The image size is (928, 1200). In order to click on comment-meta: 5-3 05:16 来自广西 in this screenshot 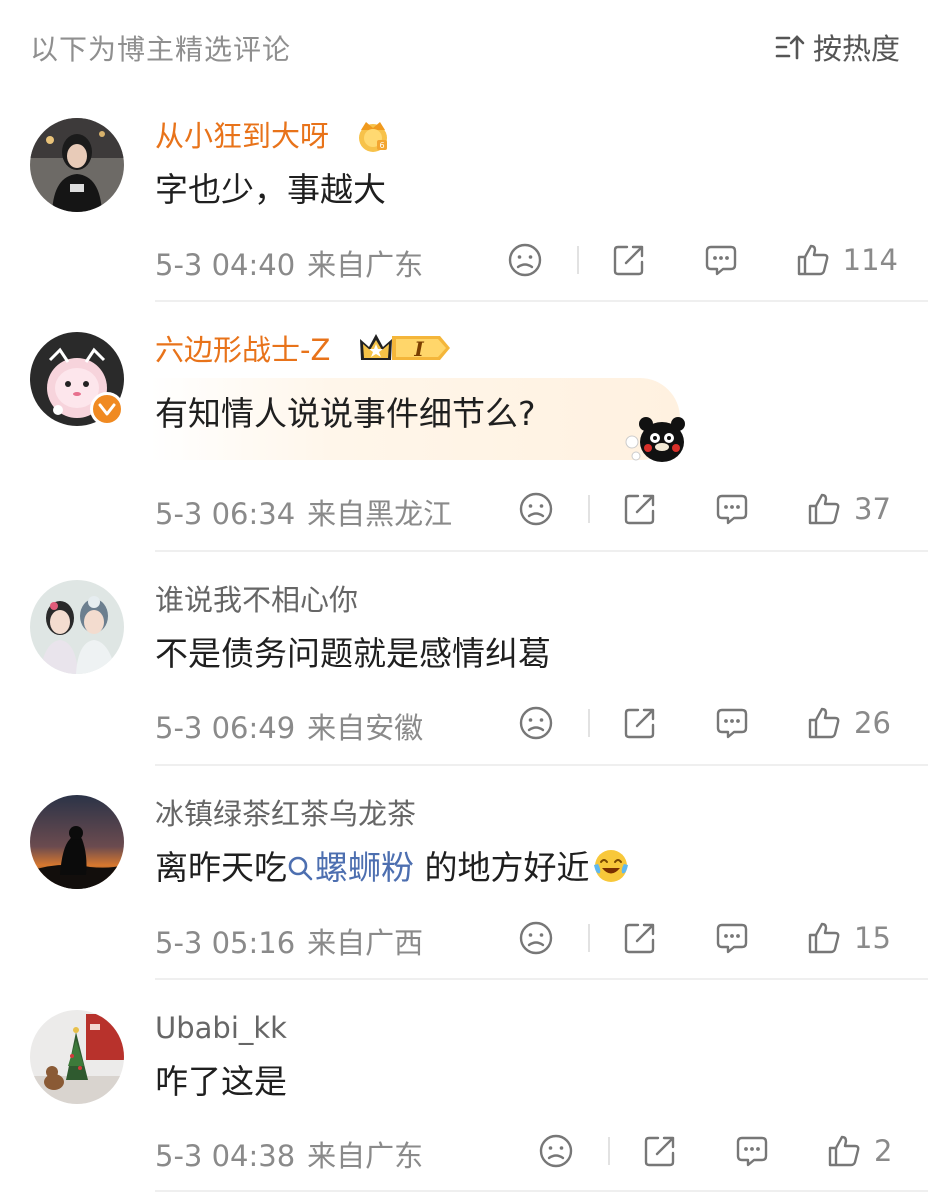, I will do `click(289, 941)`.